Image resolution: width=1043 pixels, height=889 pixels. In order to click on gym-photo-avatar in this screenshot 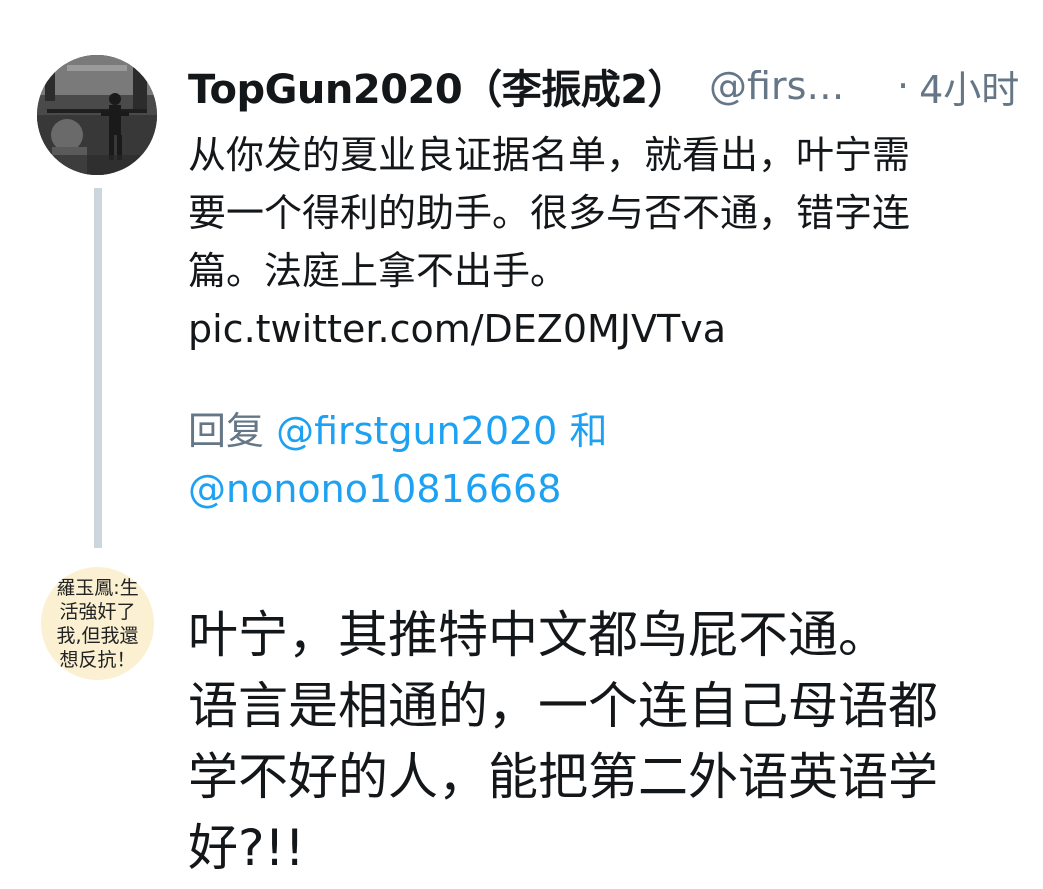, I will do `click(97, 115)`.